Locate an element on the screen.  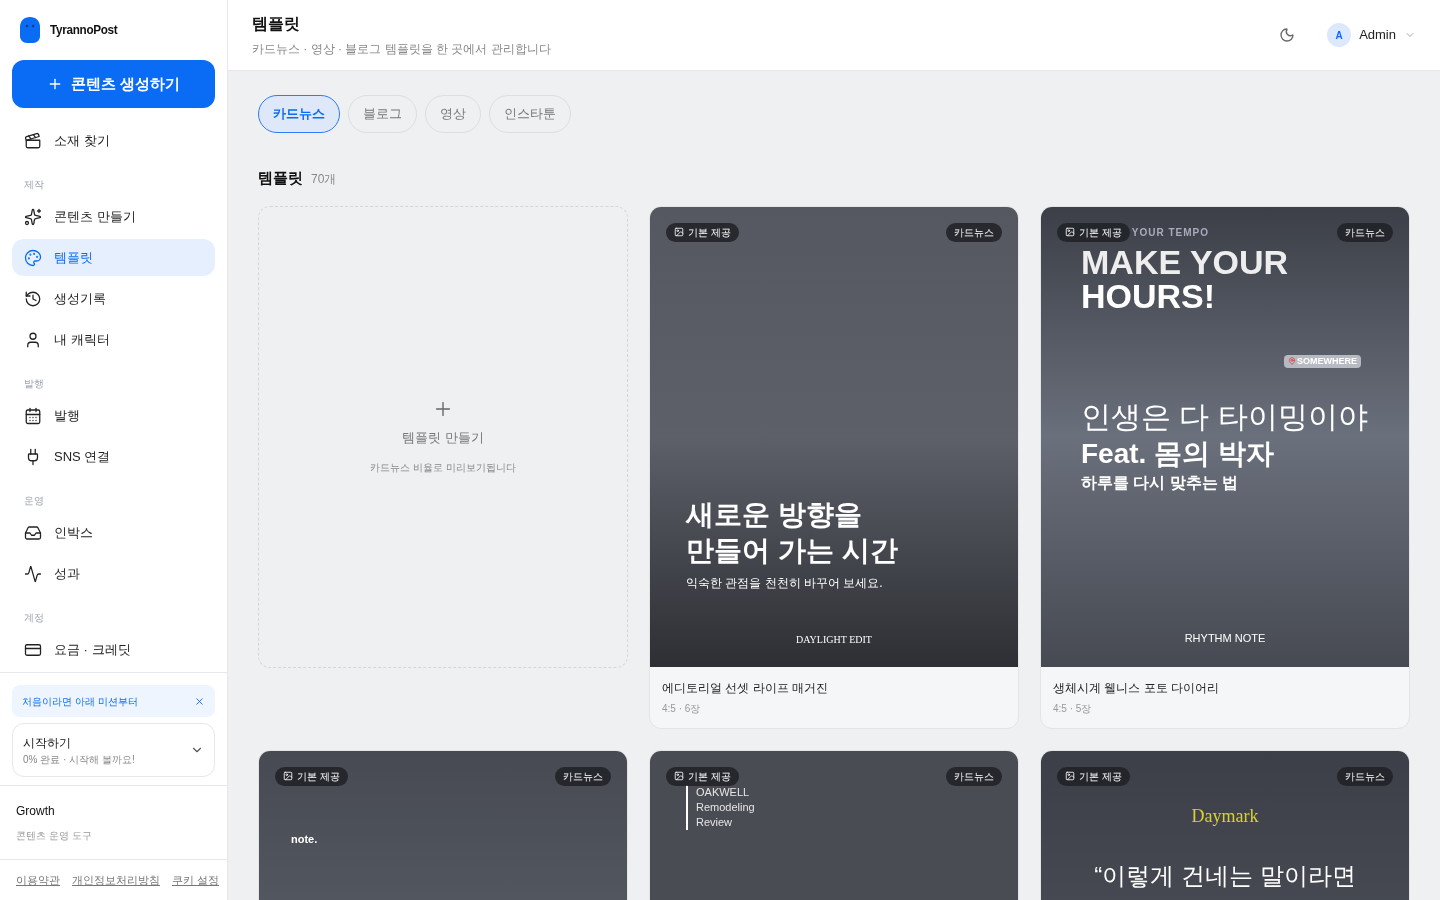
onboarding-title: 시작하기 is located at coordinates (47, 743).